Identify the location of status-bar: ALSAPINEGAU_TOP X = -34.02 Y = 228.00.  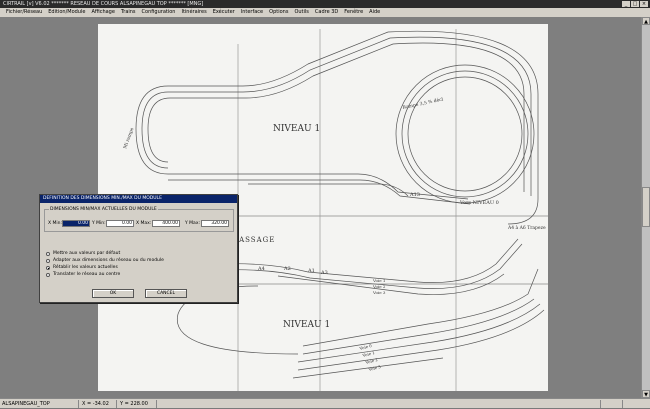
(325, 403).